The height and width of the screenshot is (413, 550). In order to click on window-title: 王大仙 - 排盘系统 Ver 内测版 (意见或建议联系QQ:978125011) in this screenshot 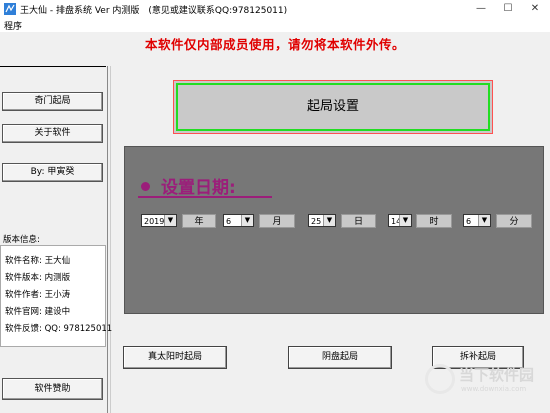, I will do `click(154, 11)`.